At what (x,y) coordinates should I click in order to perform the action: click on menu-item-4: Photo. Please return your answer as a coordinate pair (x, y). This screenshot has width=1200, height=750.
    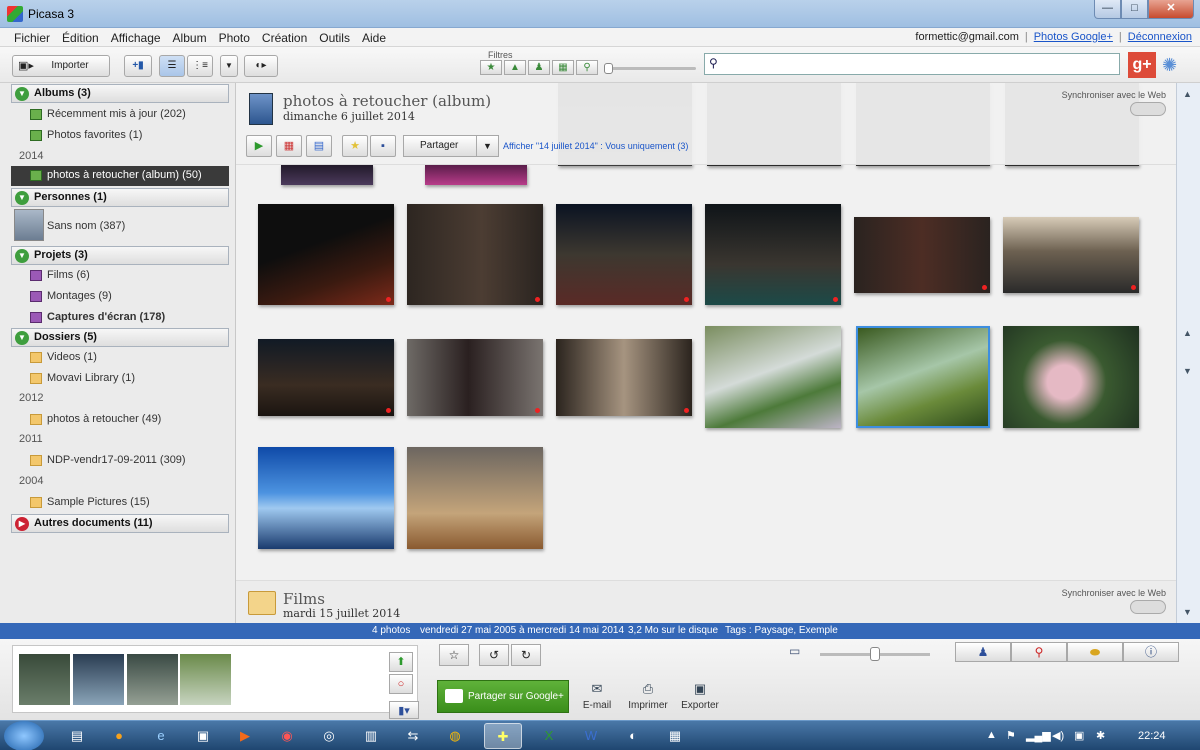
    Looking at the image, I should click on (234, 38).